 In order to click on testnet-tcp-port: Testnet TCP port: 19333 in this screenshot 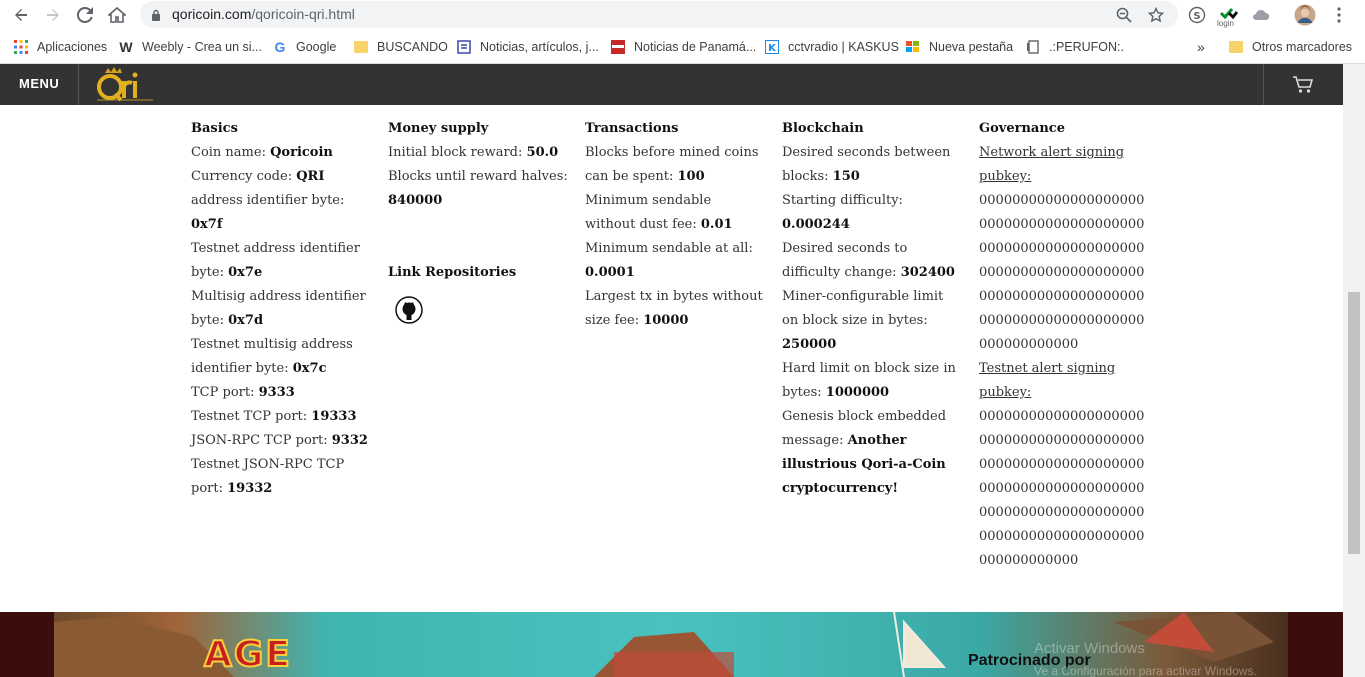, I will do `click(274, 416)`.